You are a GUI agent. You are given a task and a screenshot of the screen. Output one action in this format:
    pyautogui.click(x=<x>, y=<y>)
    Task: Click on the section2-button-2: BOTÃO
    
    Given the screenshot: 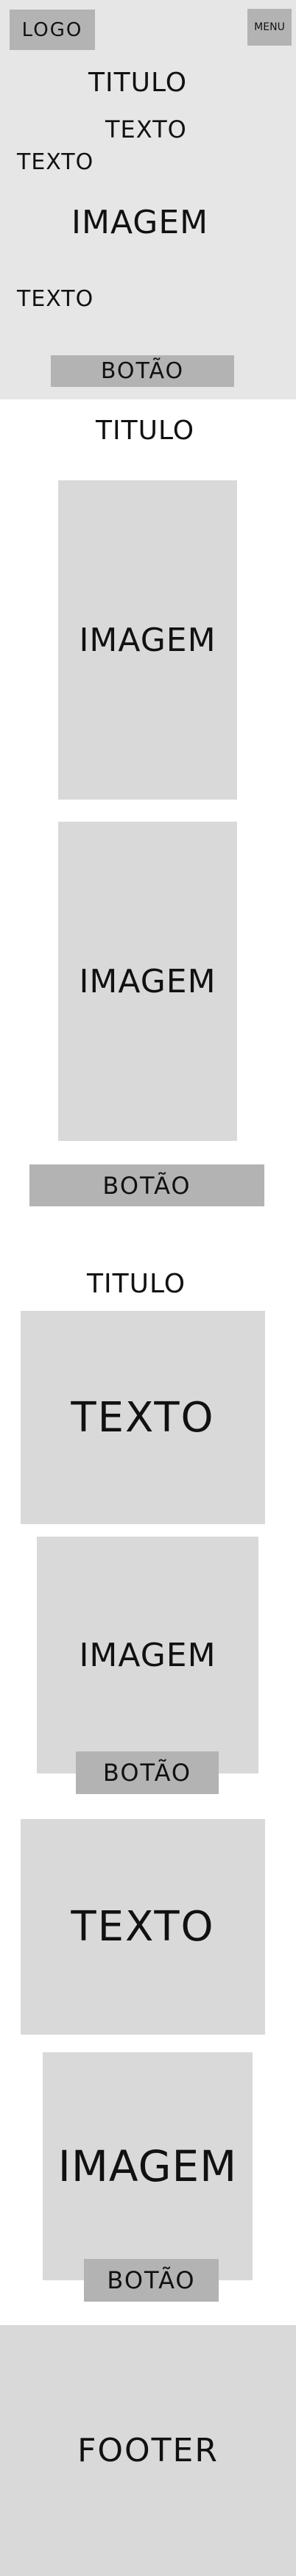 What is the action you would take?
    pyautogui.click(x=151, y=2280)
    